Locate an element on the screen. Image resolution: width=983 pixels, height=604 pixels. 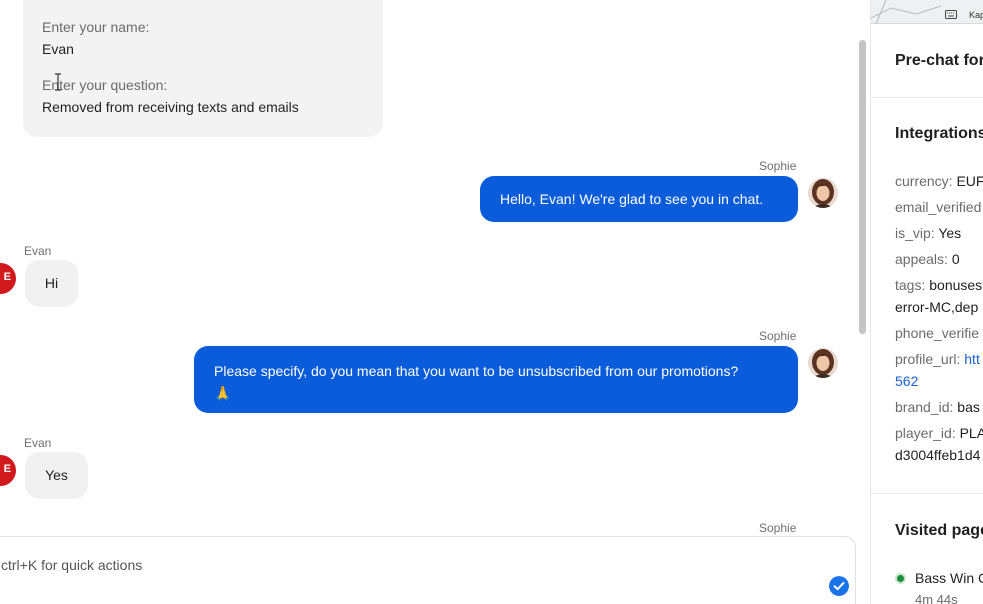
field-value: EUF is located at coordinates (969, 181).